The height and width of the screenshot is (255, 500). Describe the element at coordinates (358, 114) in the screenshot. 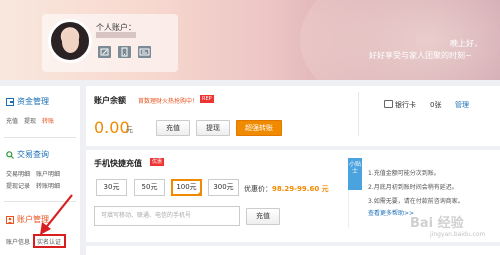

I see `panel-divider` at that location.